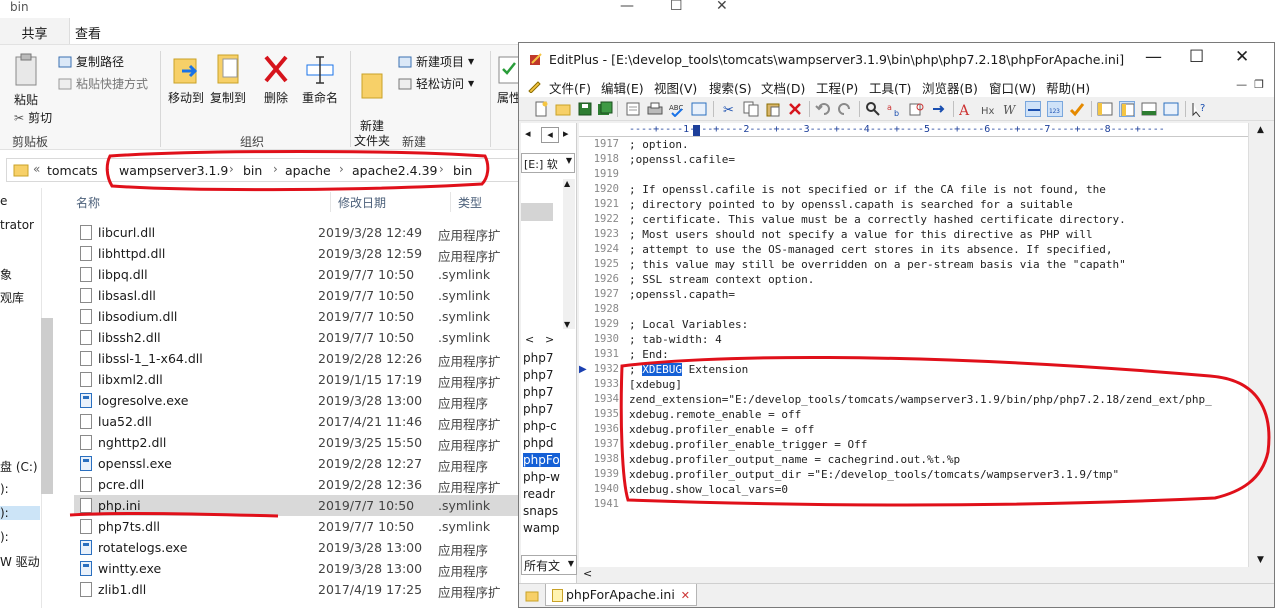 This screenshot has height=608, width=1275. Describe the element at coordinates (729, 109) in the screenshot. I see `cut-icon: ✂` at that location.